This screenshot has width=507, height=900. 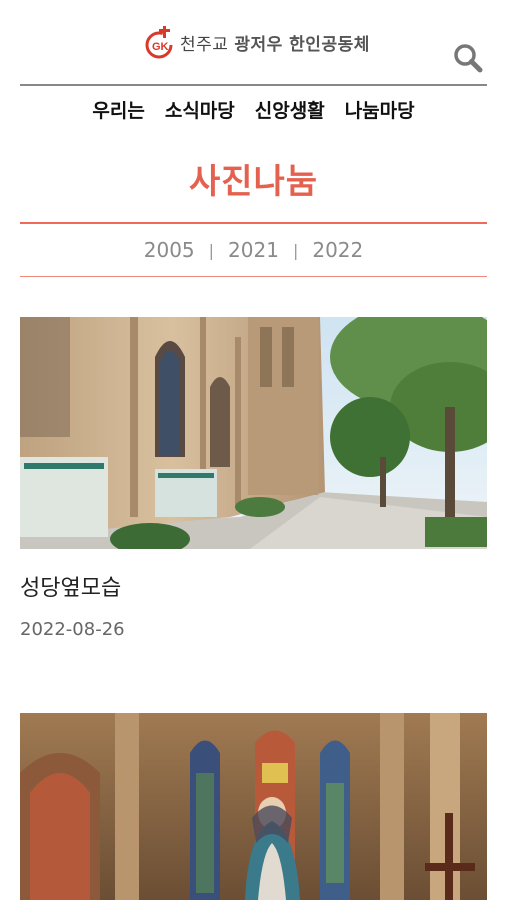 What do you see at coordinates (72, 629) in the screenshot?
I see `post-date: 2022-08-26` at bounding box center [72, 629].